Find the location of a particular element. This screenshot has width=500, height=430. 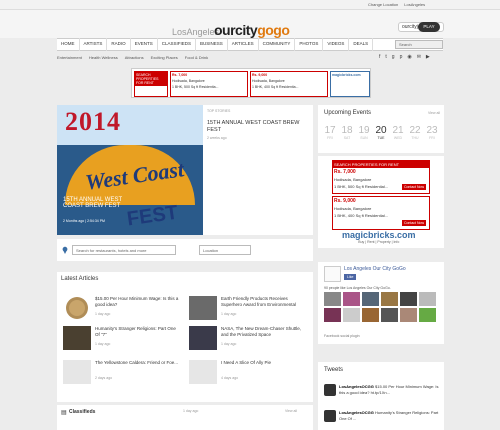

subnav-places: Exciting Places is located at coordinates (164, 57).